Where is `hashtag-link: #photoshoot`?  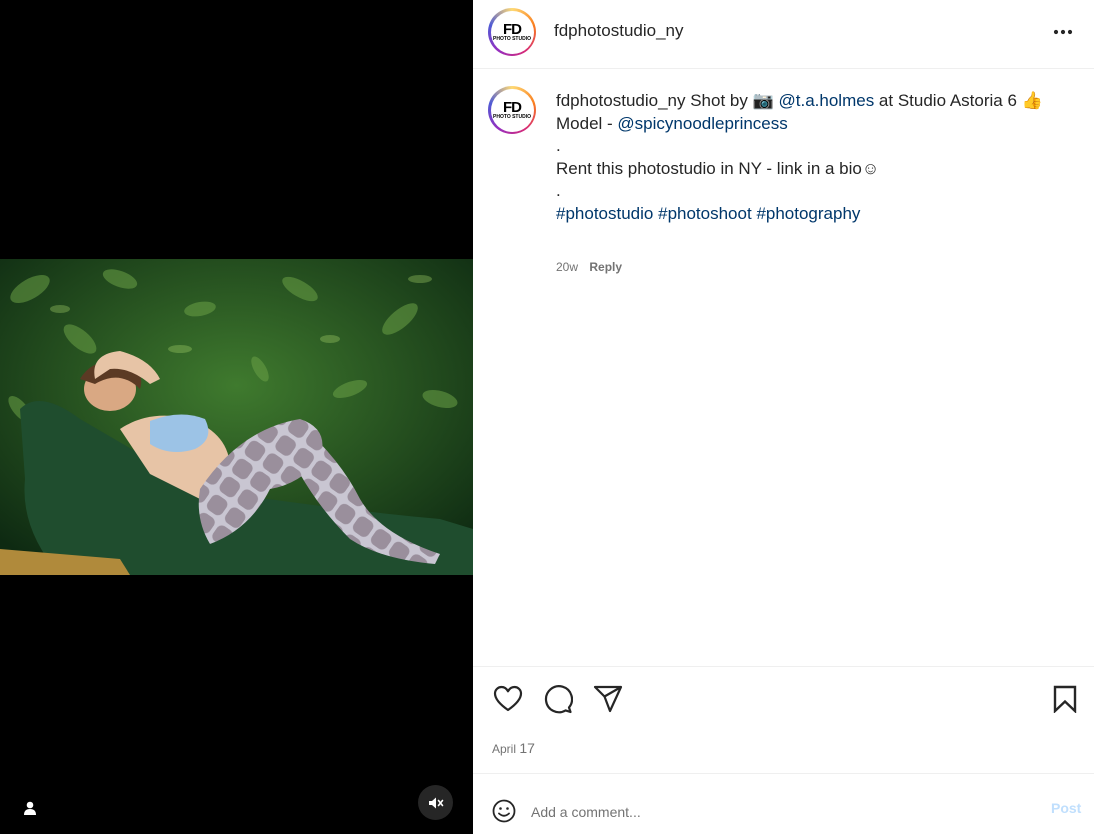
hashtag-link: #photoshoot is located at coordinates (705, 213).